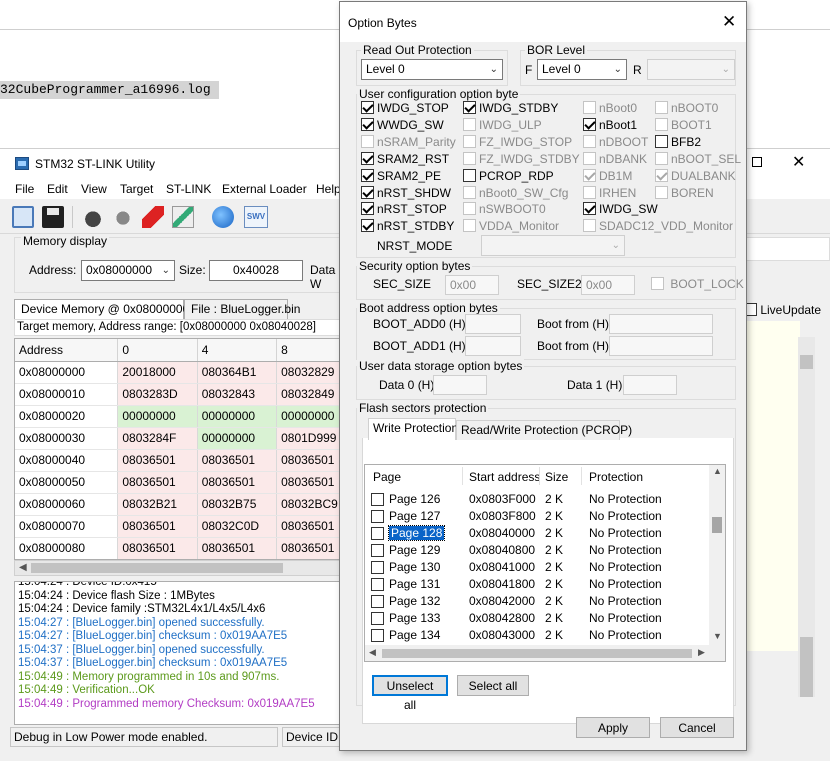  What do you see at coordinates (136, 189) in the screenshot?
I see `menu-target: Target` at bounding box center [136, 189].